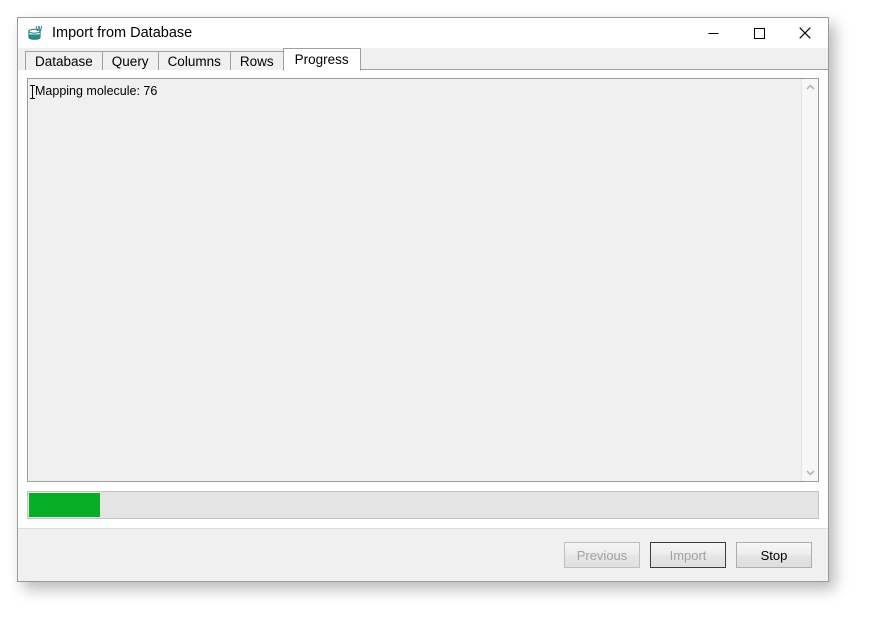 The height and width of the screenshot is (635, 882). Describe the element at coordinates (423, 528) in the screenshot. I see `footer-separator` at that location.